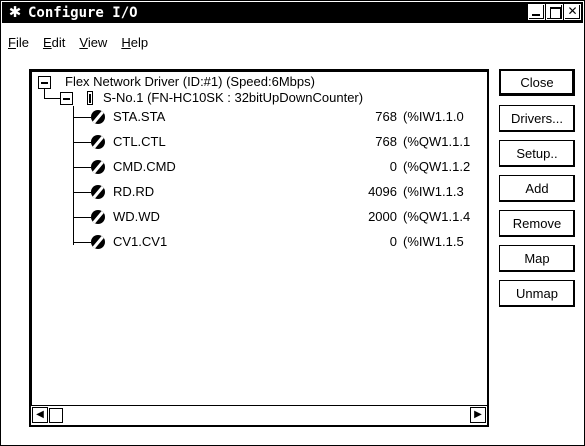 The image size is (585, 446). Describe the element at coordinates (537, 258) in the screenshot. I see `map-button: Map` at that location.